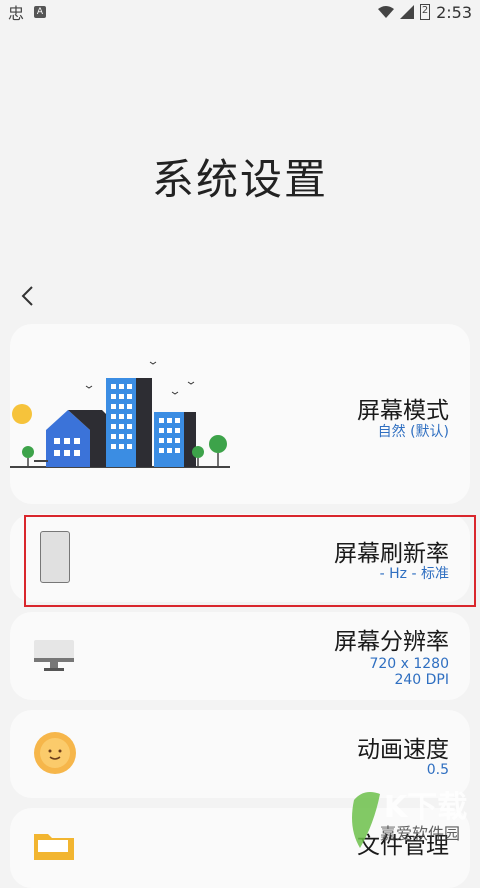 This screenshot has height=888, width=480. Describe the element at coordinates (240, 656) in the screenshot. I see `resolution-card: 屏幕分辨率 720 x 1280 240 DPI` at that location.